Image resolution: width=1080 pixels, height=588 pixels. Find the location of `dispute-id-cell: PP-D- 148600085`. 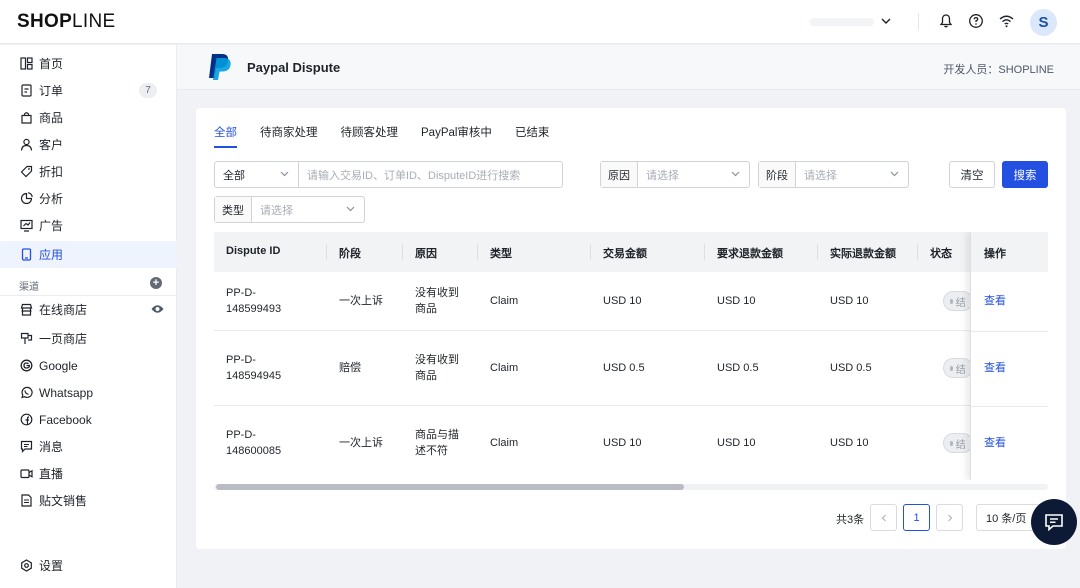

dispute-id-cell: PP-D- 148600085 is located at coordinates (253, 443).